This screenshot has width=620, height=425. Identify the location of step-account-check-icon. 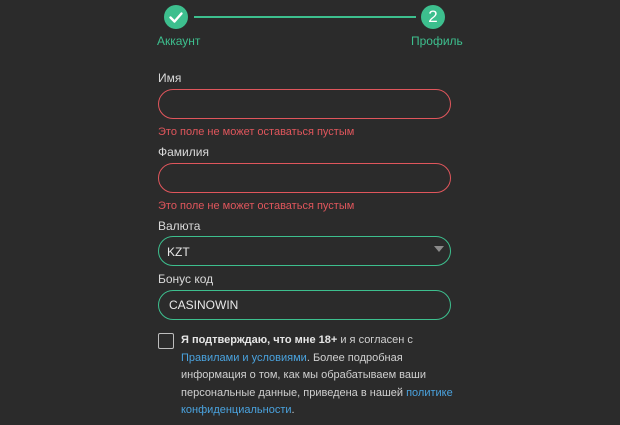
(176, 17).